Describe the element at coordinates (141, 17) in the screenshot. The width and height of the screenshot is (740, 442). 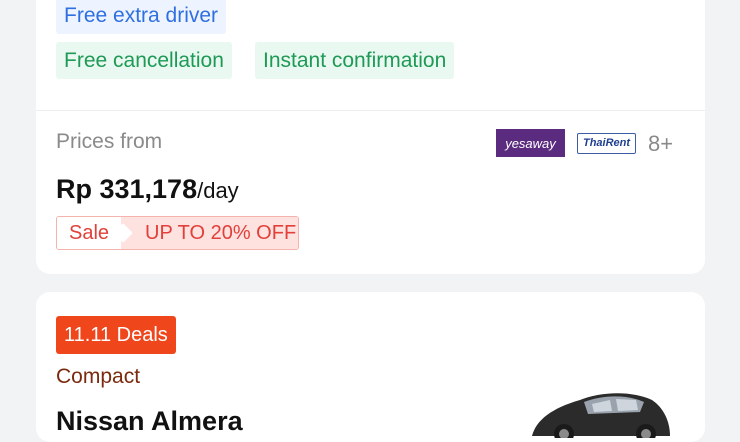
I see `free-extra-driver-tag: Free extra driver` at that location.